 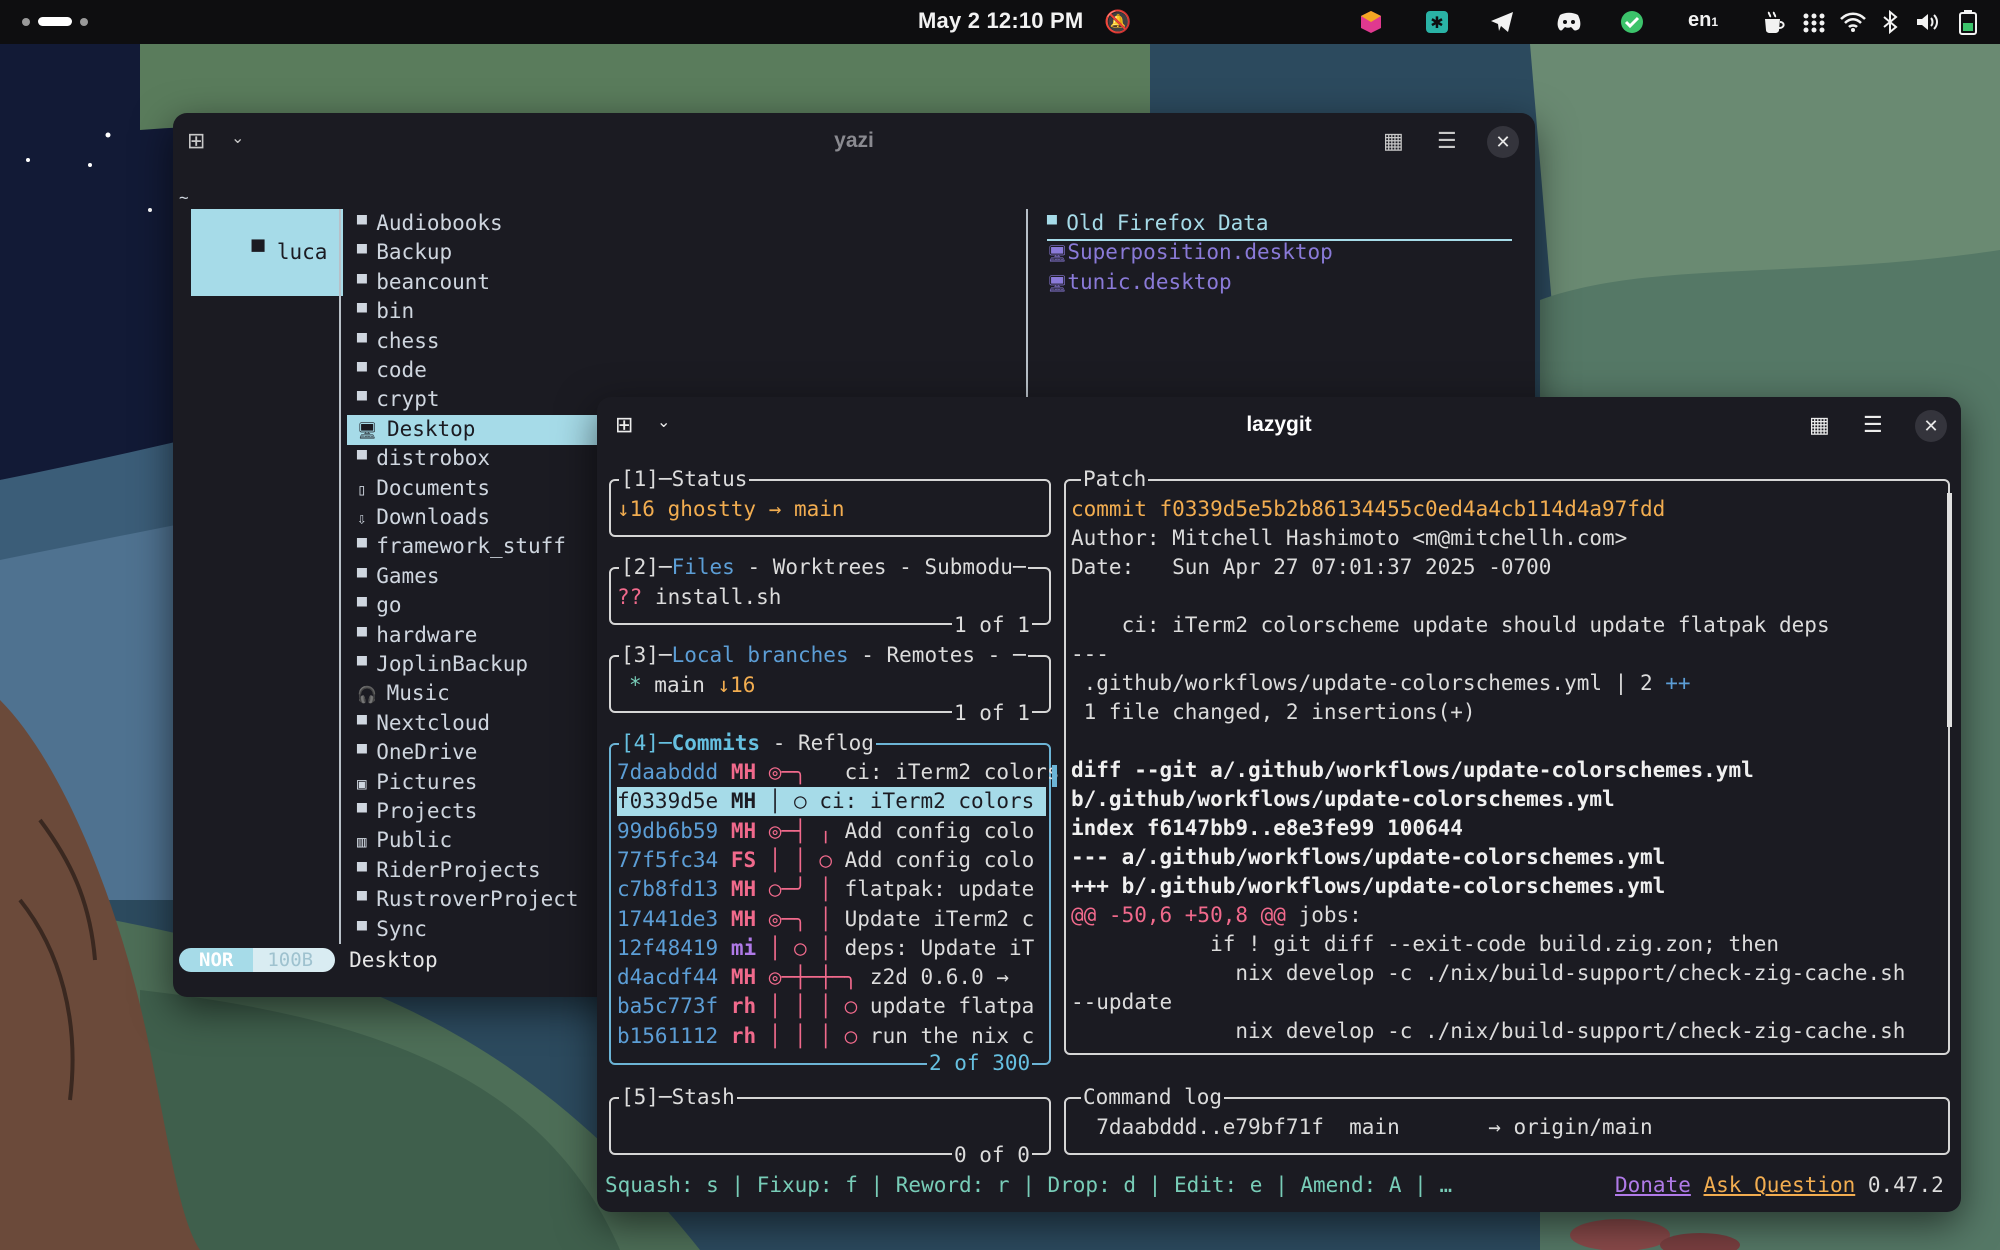 I want to click on commit-row: 77f5fc34 FS │ │ ○ Add config colo, so click(x=825, y=860).